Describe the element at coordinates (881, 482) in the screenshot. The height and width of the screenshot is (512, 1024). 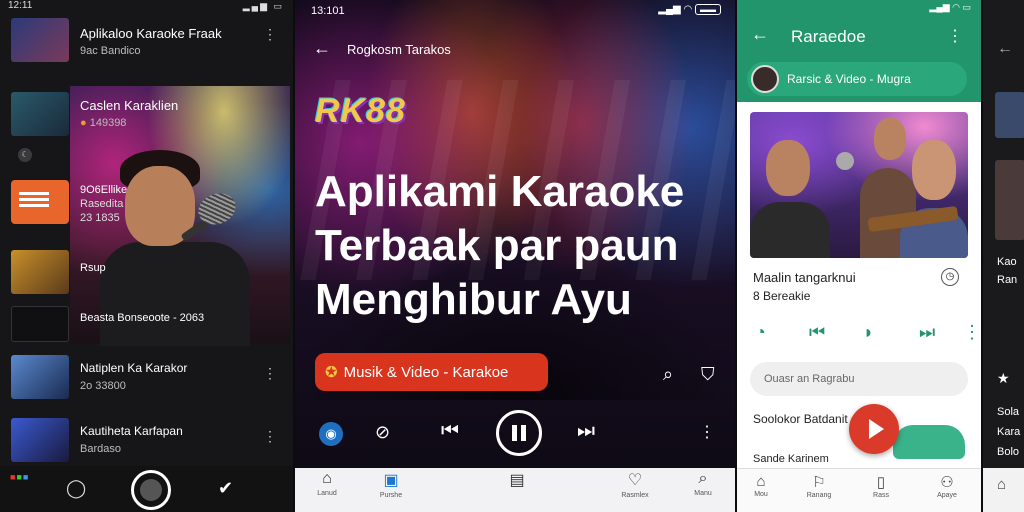
I see `book-icon: ▯` at that location.